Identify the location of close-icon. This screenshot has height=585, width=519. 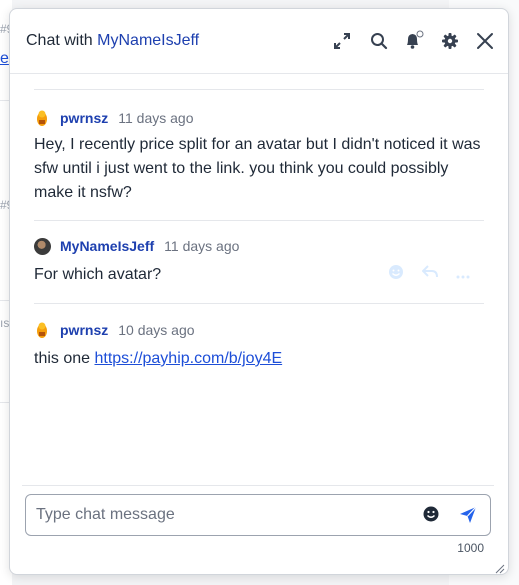
(485, 41).